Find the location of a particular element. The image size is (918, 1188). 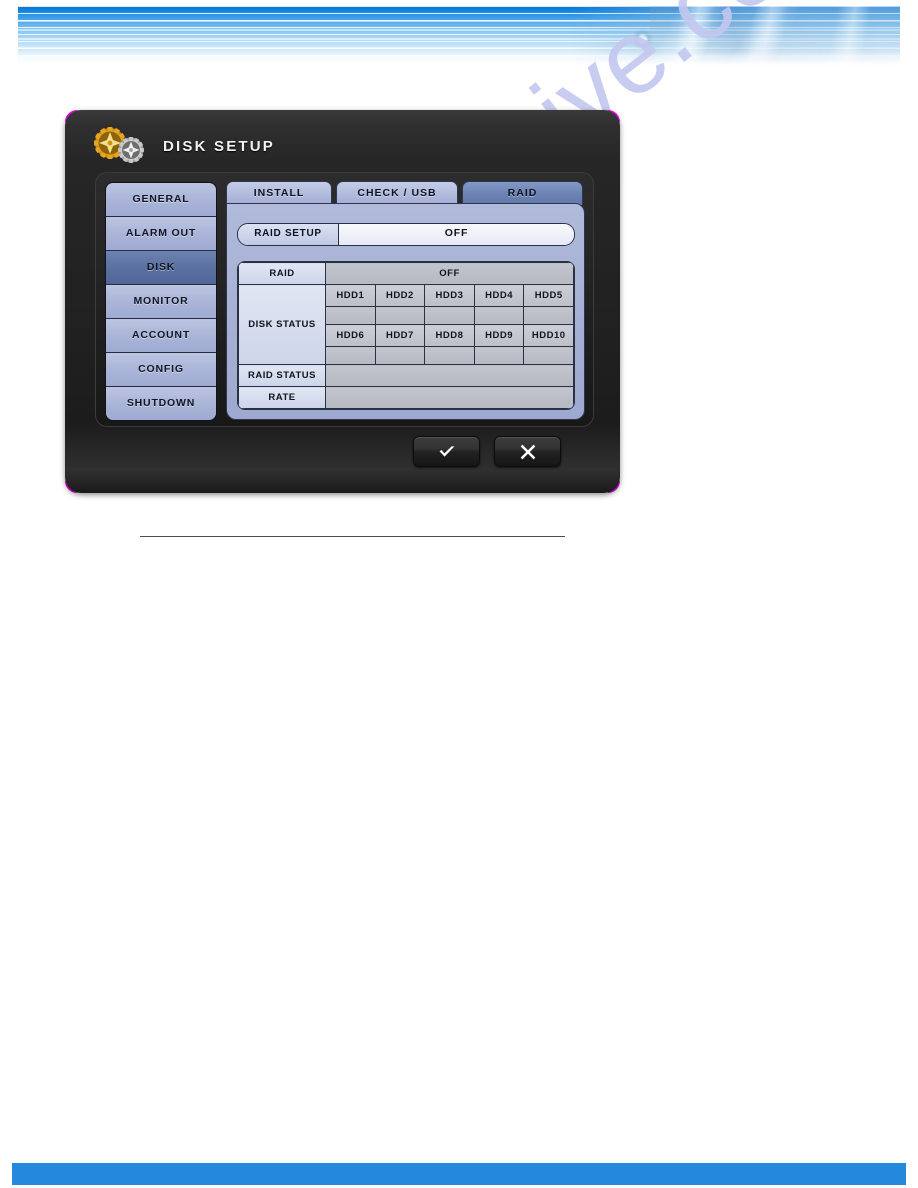

hdd5-name: HDD5 is located at coordinates (548, 295).